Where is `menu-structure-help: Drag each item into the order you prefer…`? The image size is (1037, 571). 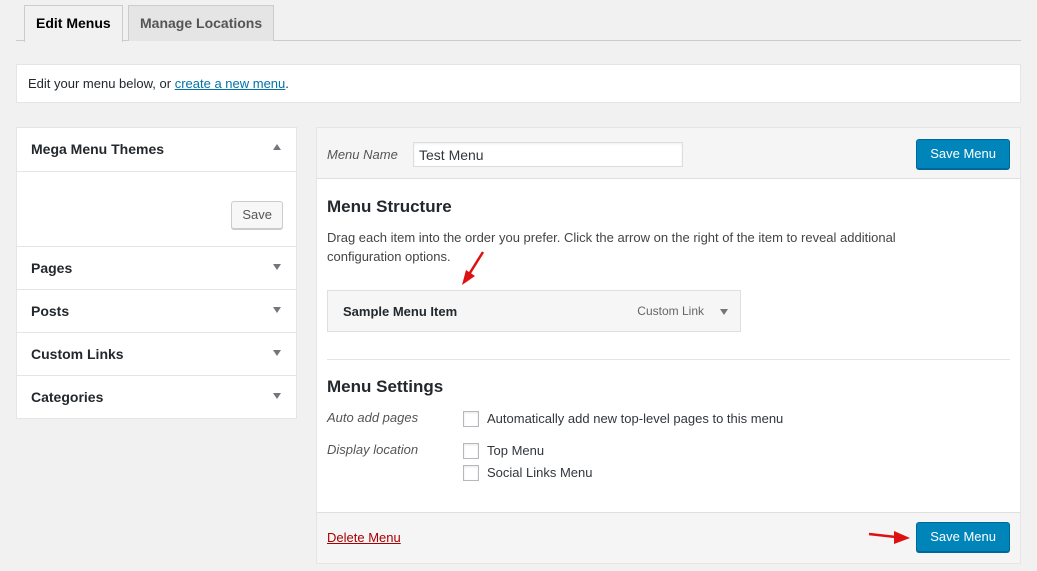
menu-structure-help: Drag each item into the order you prefer… is located at coordinates (611, 247).